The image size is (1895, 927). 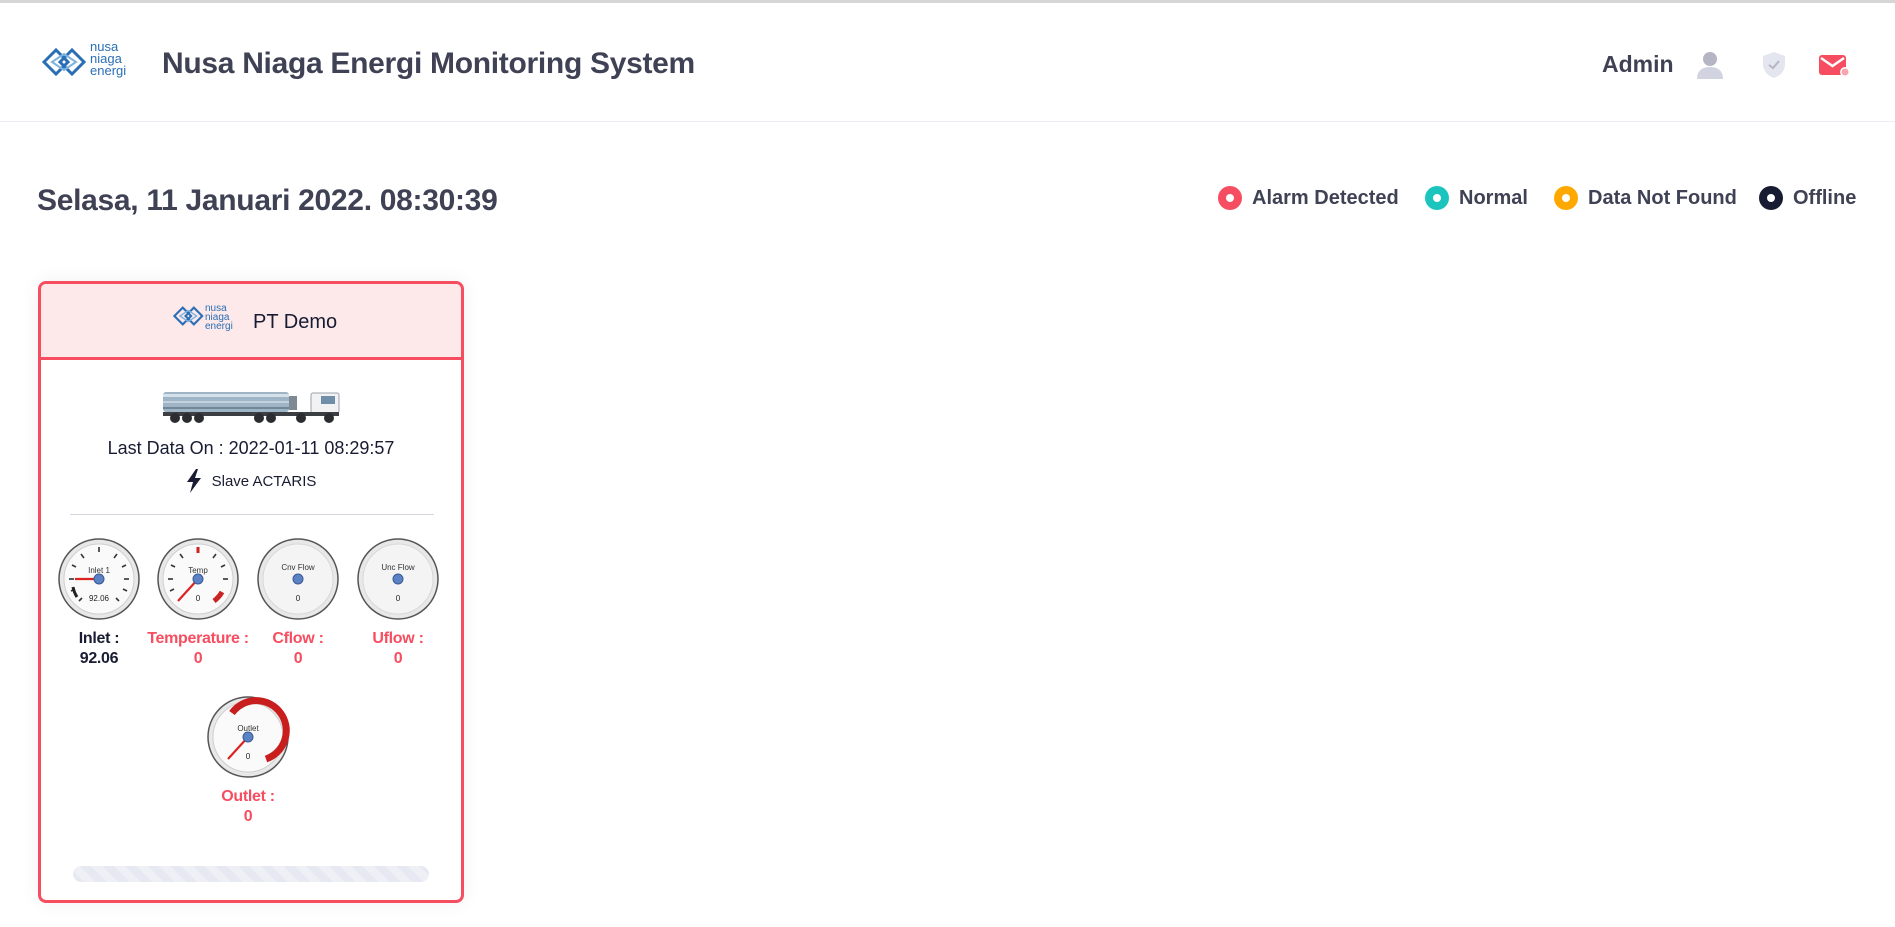 I want to click on gauge-dial-label: Cnv Flow, so click(x=298, y=567).